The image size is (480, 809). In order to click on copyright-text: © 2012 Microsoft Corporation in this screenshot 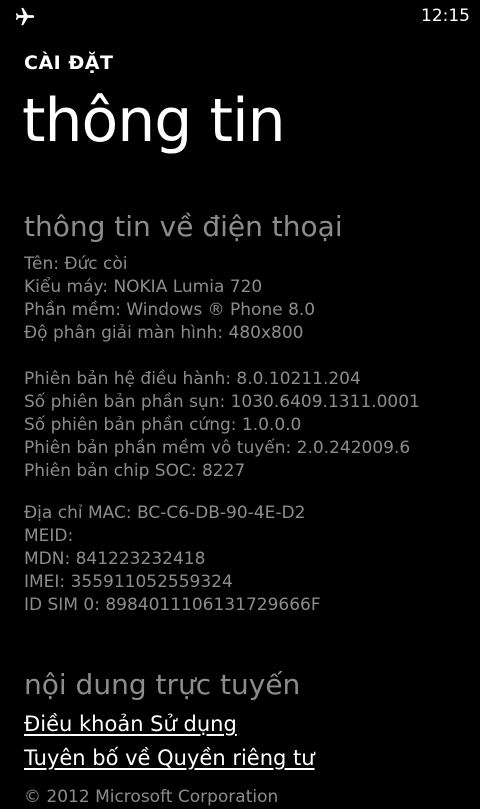, I will do `click(151, 797)`.